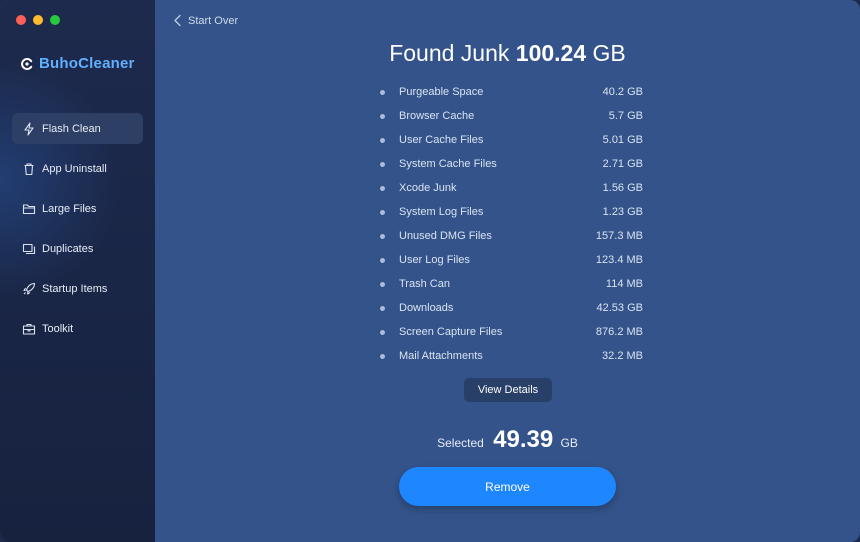 This screenshot has width=860, height=542. I want to click on item-size: 42.53 GB, so click(619, 308).